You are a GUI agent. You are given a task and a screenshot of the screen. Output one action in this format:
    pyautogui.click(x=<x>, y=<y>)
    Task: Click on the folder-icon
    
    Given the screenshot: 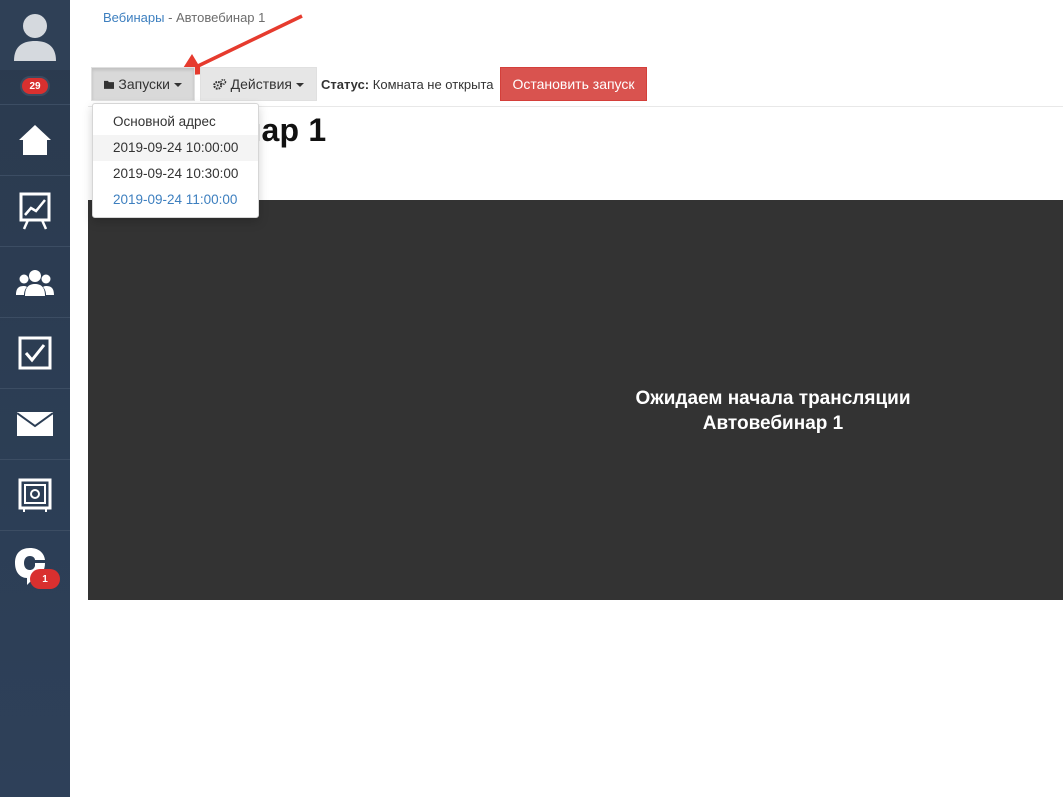 What is the action you would take?
    pyautogui.click(x=109, y=84)
    